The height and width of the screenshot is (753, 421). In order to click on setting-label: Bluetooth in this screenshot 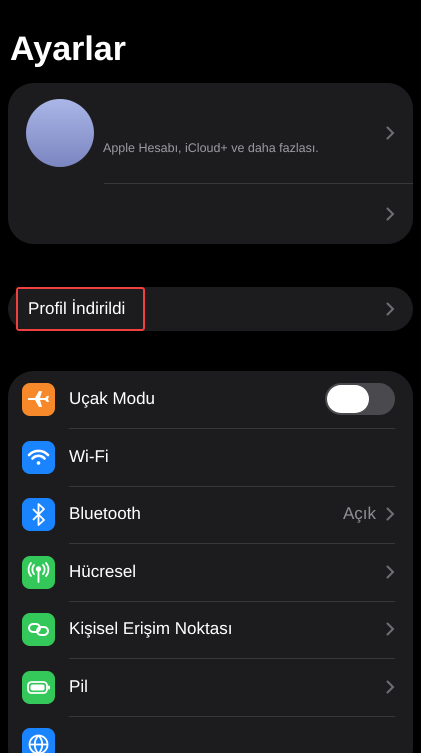, I will do `click(206, 514)`.